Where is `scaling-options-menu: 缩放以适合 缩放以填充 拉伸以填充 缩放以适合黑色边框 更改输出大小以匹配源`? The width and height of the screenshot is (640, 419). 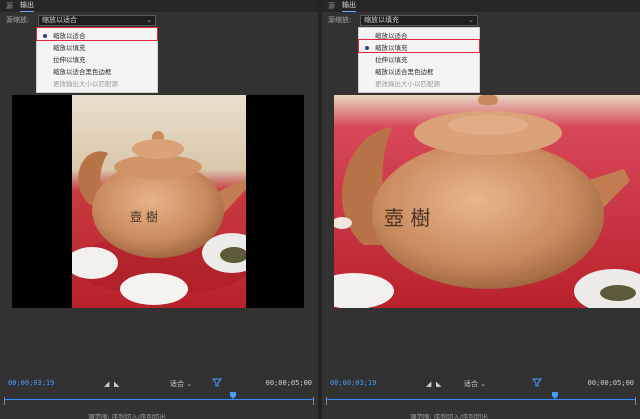
scaling-options-menu: 缩放以适合 缩放以填充 拉伸以填充 缩放以适合黑色边框 更改输出大小以匹配源 is located at coordinates (419, 60).